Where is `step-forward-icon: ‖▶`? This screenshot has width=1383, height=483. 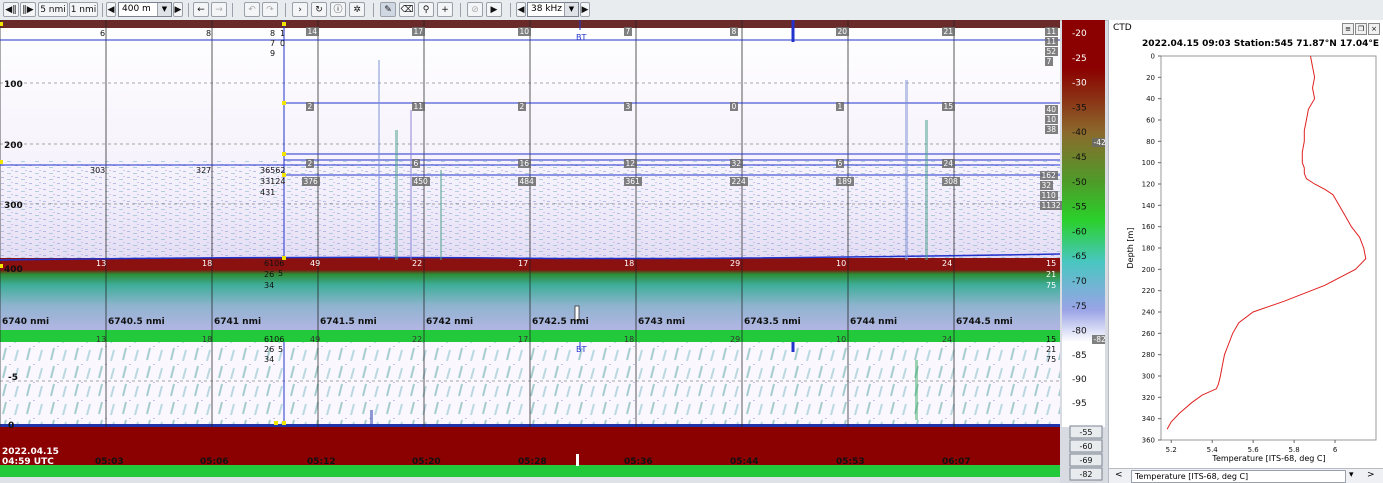
step-forward-icon: ‖▶ is located at coordinates (28, 9).